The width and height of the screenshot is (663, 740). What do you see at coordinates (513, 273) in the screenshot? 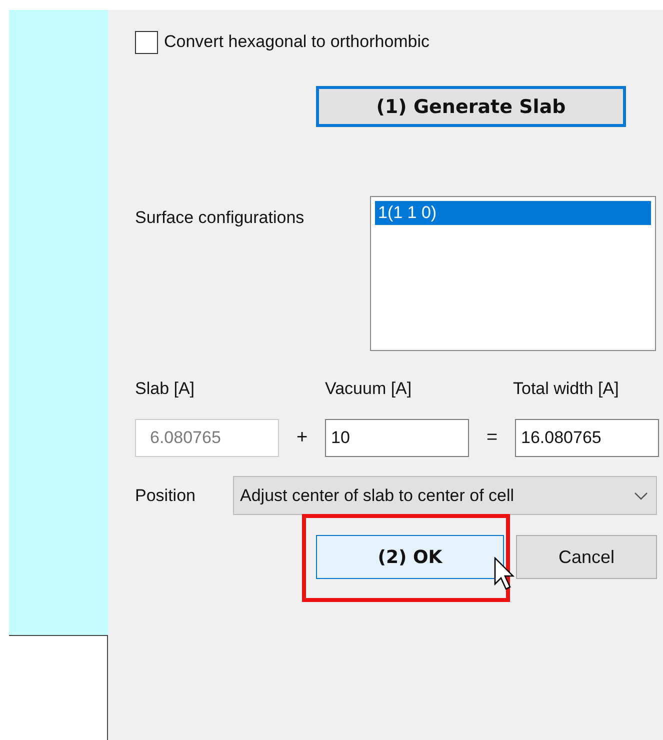
I see `surface-list: 1(1 1 0)` at bounding box center [513, 273].